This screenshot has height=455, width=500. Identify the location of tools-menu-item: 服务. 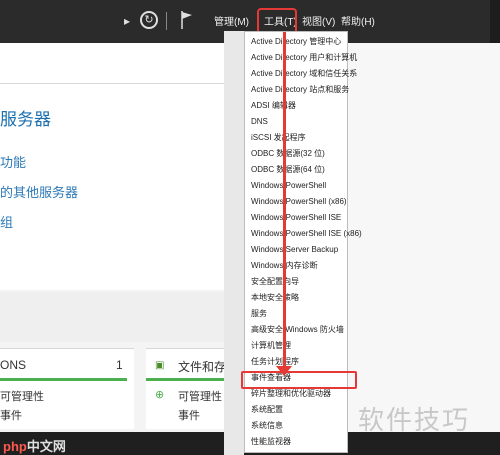
(259, 314).